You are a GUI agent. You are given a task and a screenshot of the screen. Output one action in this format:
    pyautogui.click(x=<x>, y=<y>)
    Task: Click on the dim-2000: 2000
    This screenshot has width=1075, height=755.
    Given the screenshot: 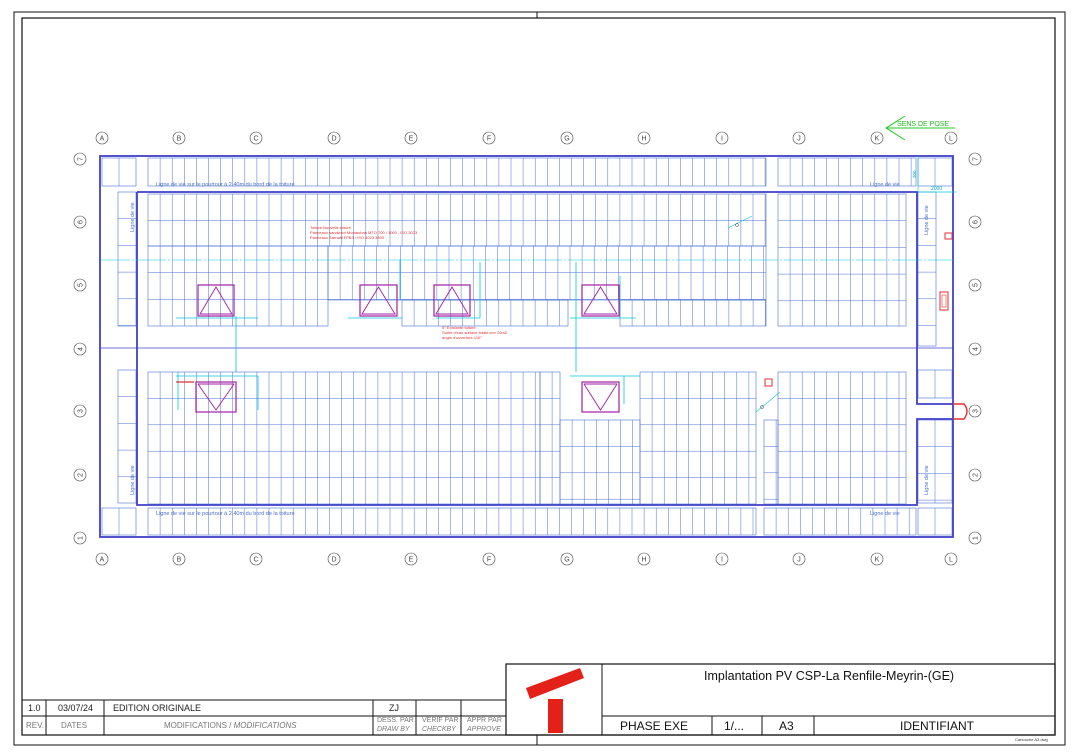 What is the action you would take?
    pyautogui.click(x=936, y=189)
    